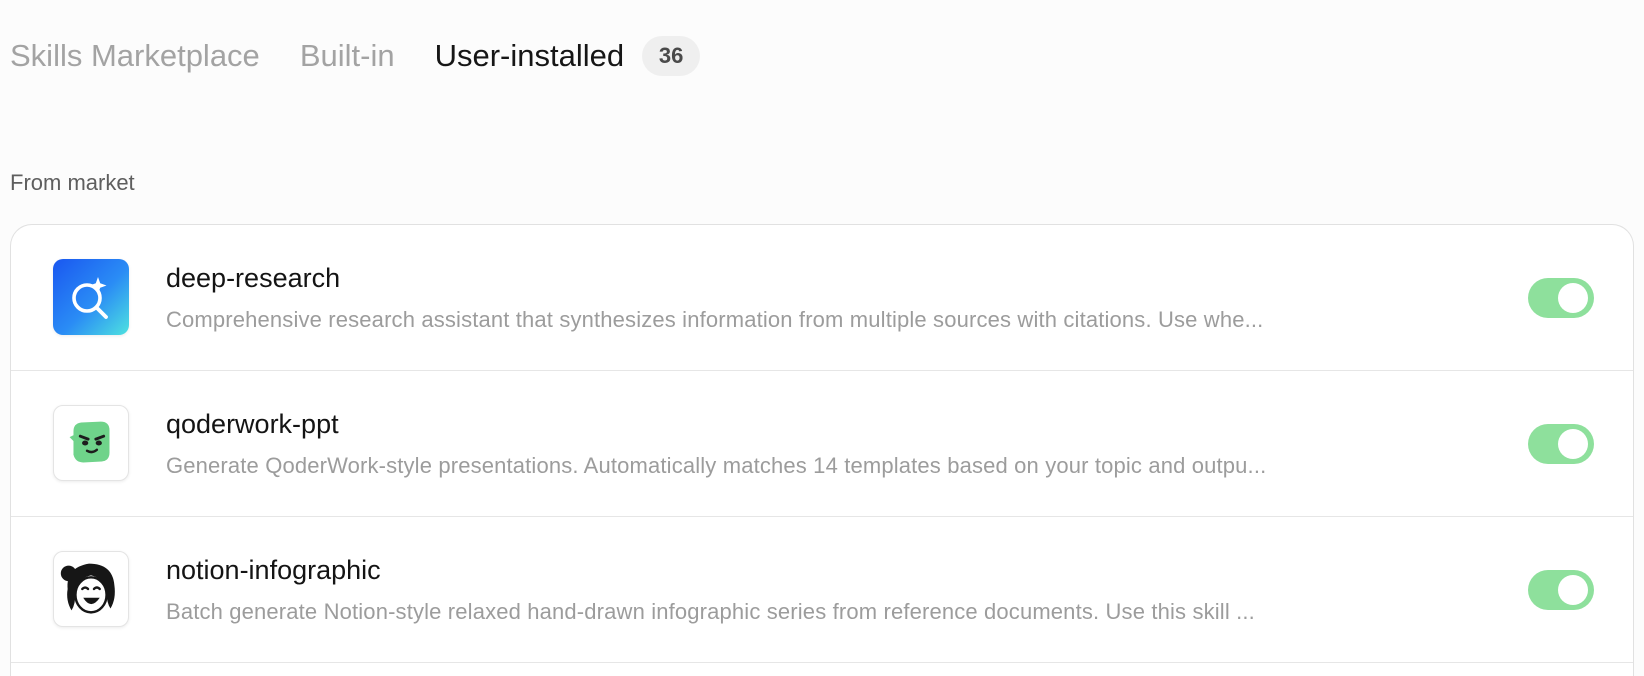  What do you see at coordinates (253, 278) in the screenshot?
I see `skill-name: deep-research` at bounding box center [253, 278].